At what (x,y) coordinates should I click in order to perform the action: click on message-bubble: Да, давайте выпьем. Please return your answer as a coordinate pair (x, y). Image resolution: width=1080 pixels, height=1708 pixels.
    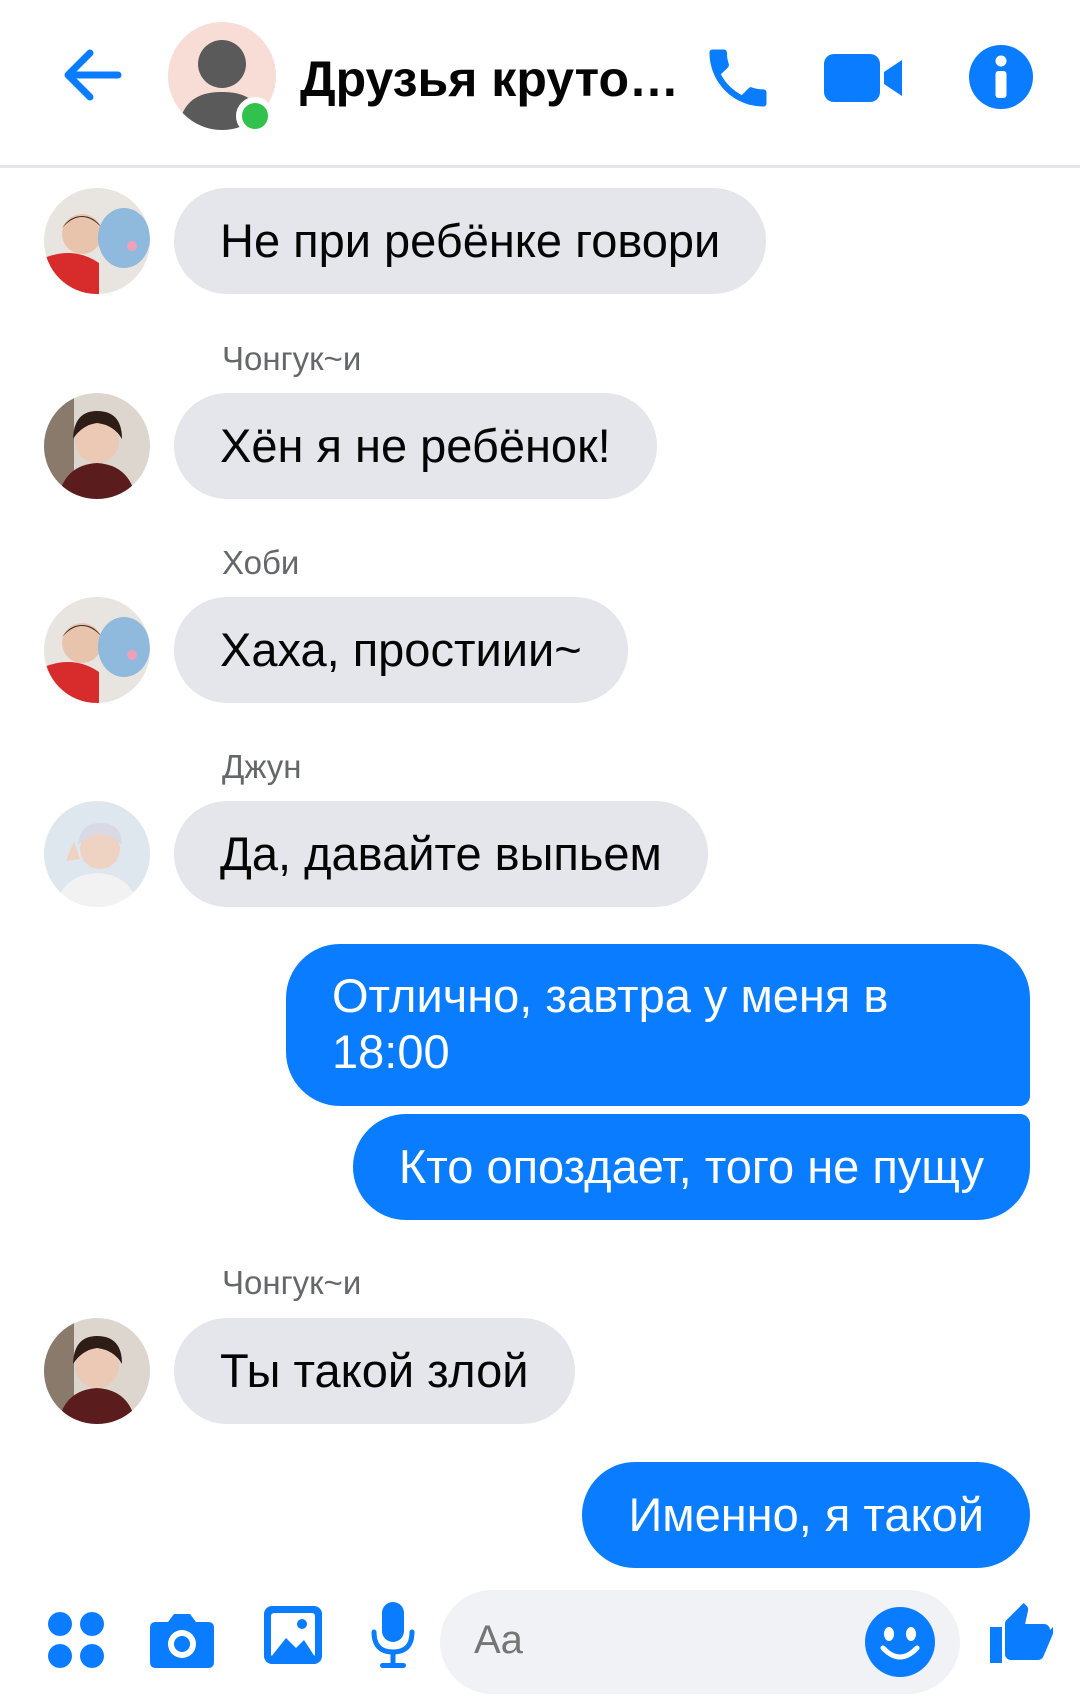
    Looking at the image, I should click on (441, 854).